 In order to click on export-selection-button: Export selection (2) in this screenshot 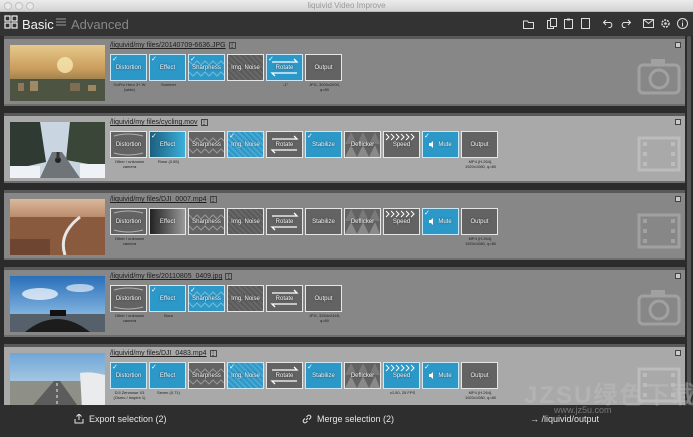, I will do `click(120, 419)`.